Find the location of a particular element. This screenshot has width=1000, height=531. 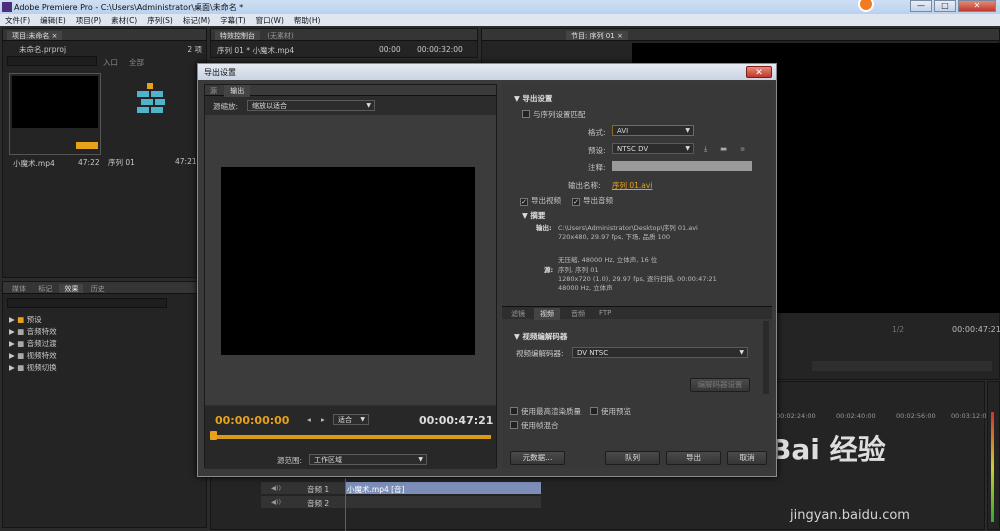

step-back-icon: ◂ is located at coordinates (309, 419).